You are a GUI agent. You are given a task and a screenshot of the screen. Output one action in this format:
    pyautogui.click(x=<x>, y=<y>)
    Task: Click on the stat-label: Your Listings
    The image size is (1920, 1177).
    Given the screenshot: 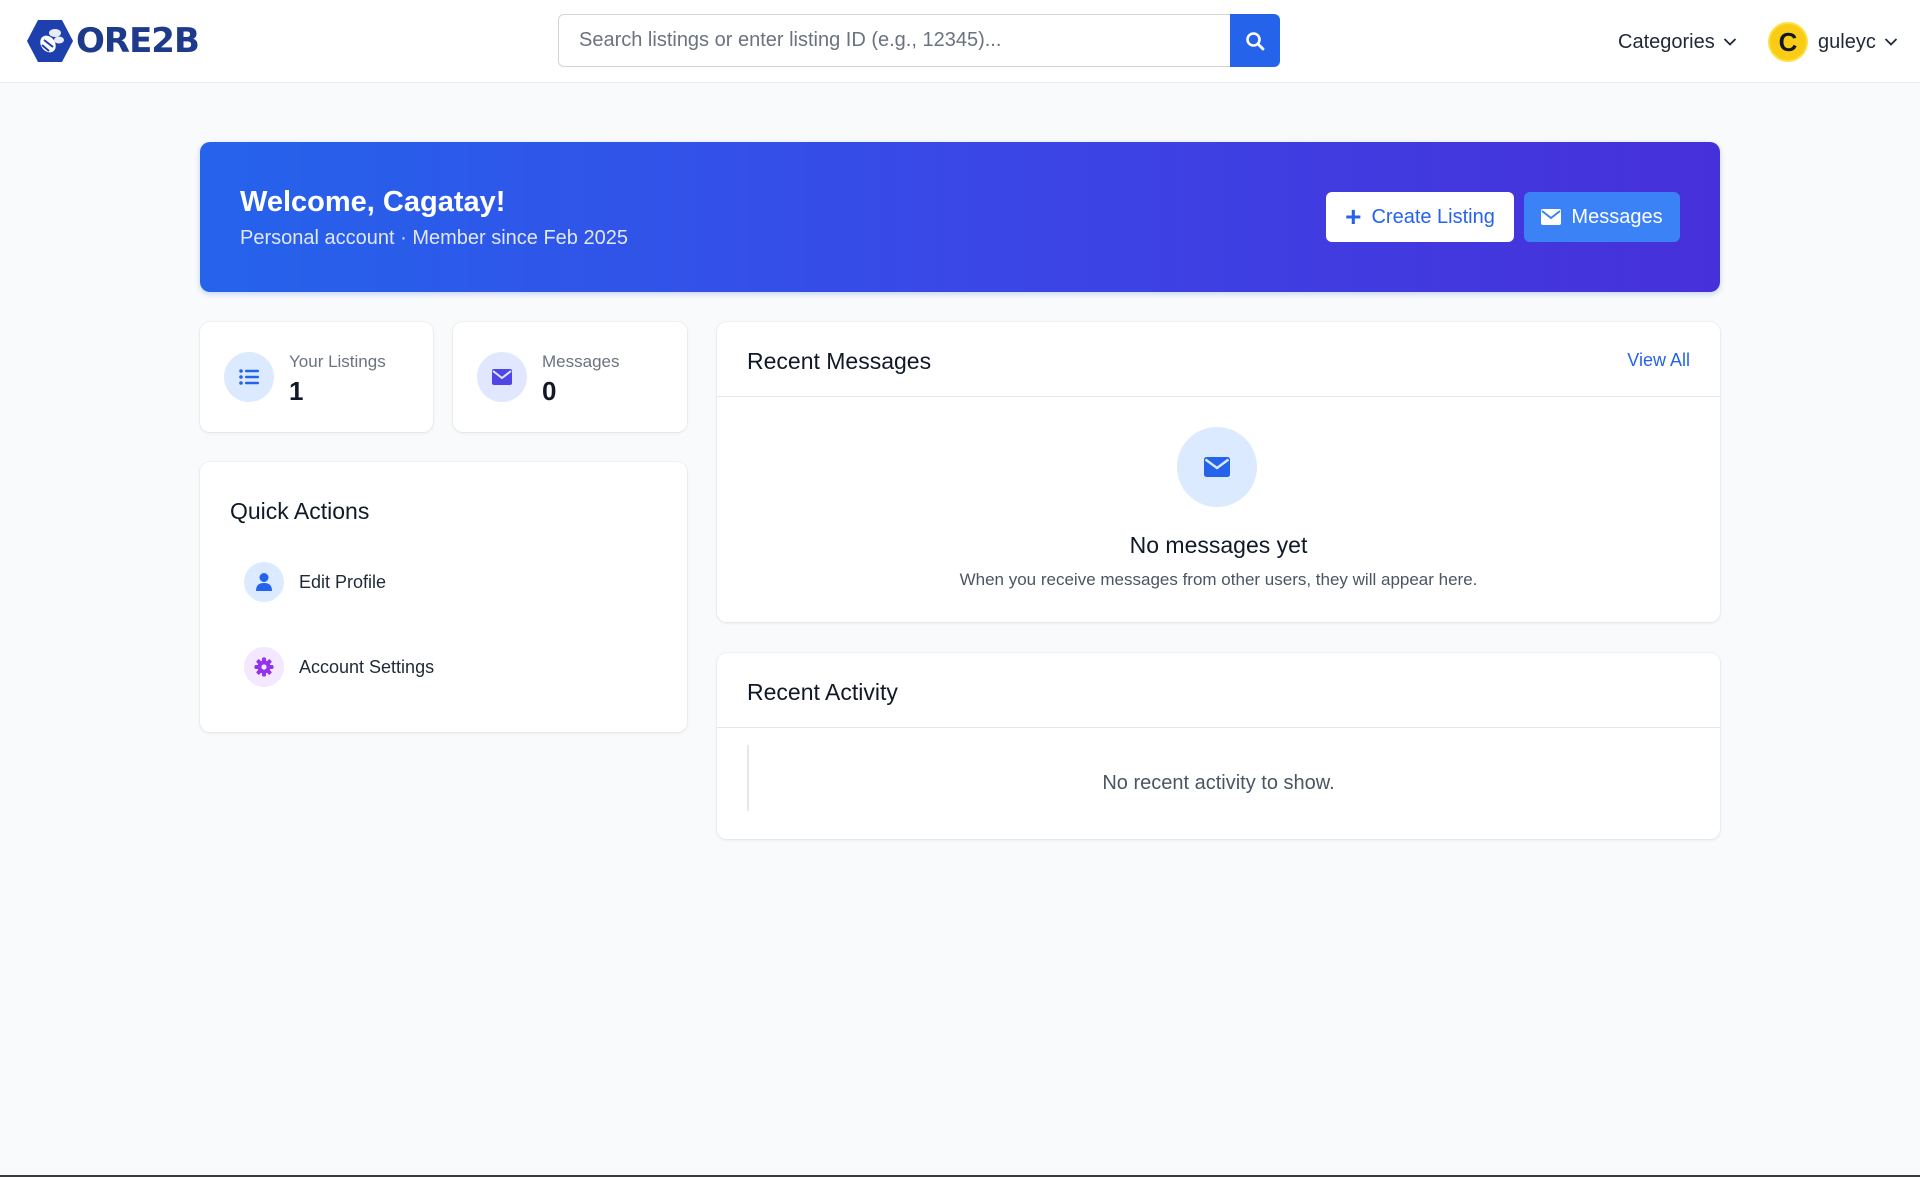 What is the action you would take?
    pyautogui.click(x=337, y=361)
    